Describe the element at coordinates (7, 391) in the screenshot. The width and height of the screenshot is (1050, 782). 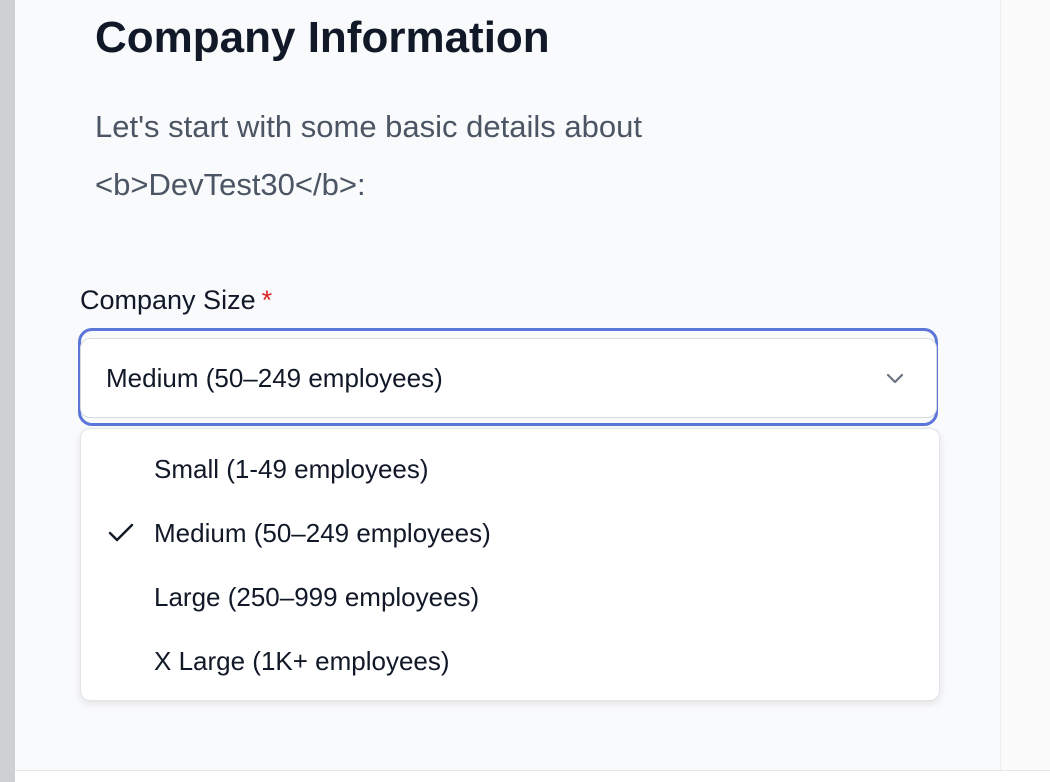
I see `window-left-edge` at that location.